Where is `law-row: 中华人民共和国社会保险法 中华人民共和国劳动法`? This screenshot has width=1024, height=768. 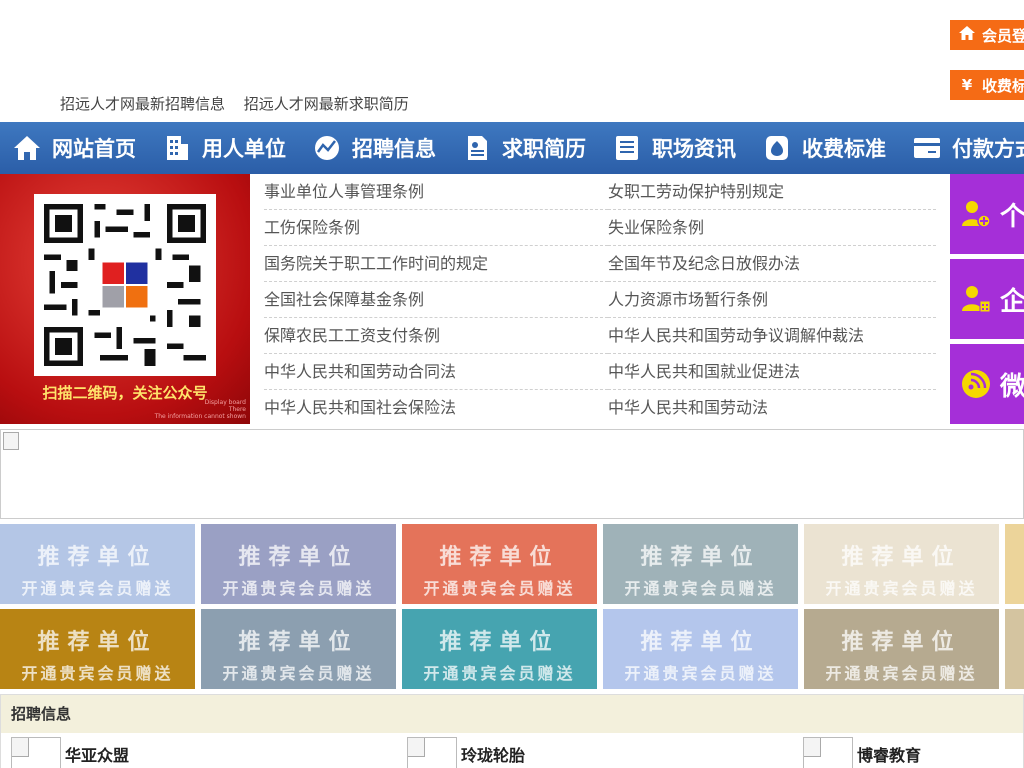 law-row: 中华人民共和国社会保险法 中华人民共和国劳动法 is located at coordinates (600, 408).